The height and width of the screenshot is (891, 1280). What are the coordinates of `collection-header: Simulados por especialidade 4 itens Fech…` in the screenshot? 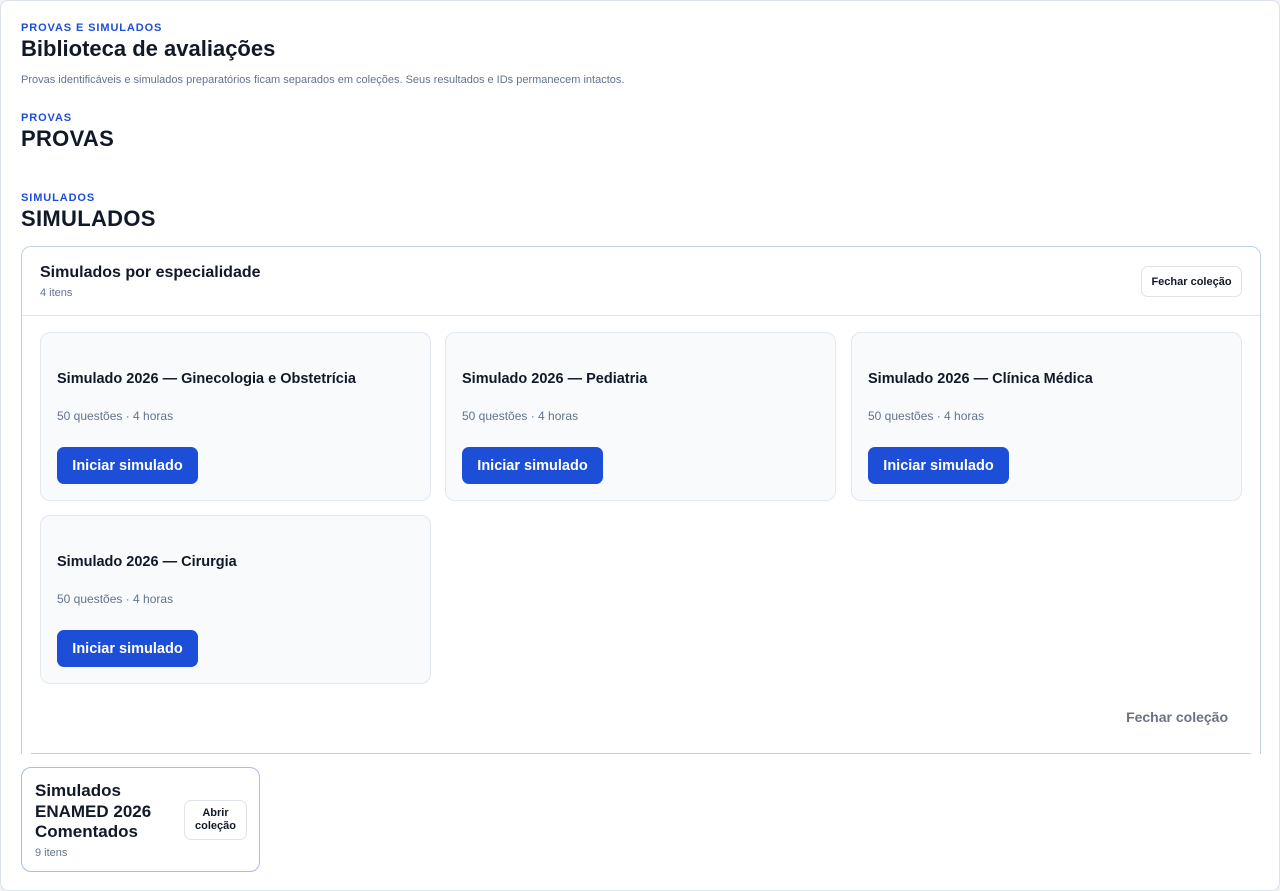 It's located at (641, 281).